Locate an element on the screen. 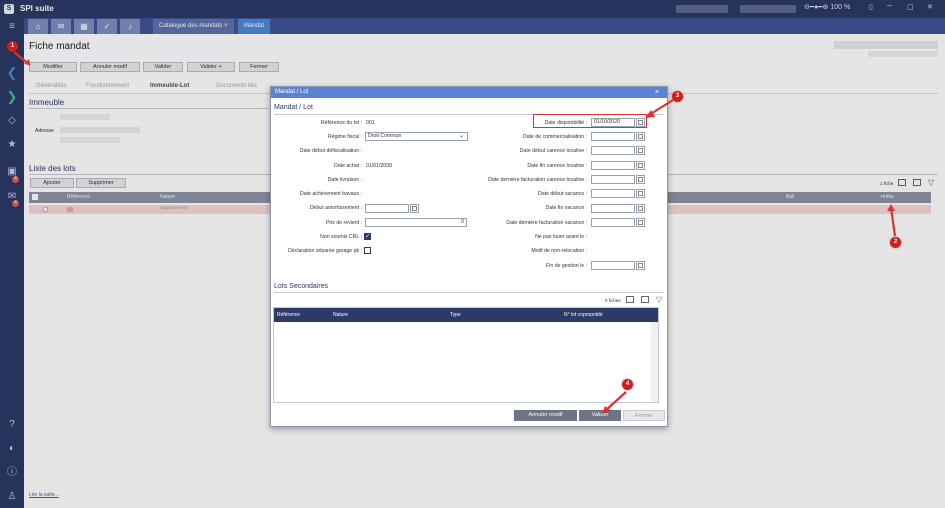  add-icon is located at coordinates (645, 299).